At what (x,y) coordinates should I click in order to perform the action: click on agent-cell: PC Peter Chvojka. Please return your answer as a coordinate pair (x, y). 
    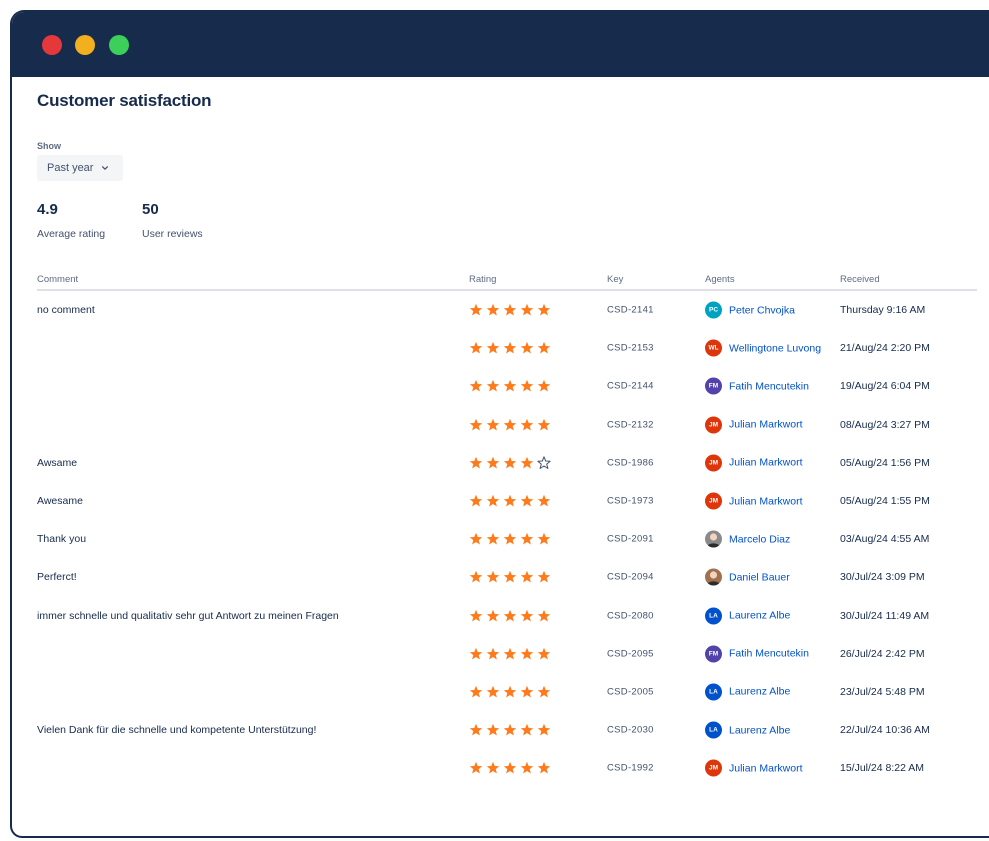
    Looking at the image, I should click on (750, 310).